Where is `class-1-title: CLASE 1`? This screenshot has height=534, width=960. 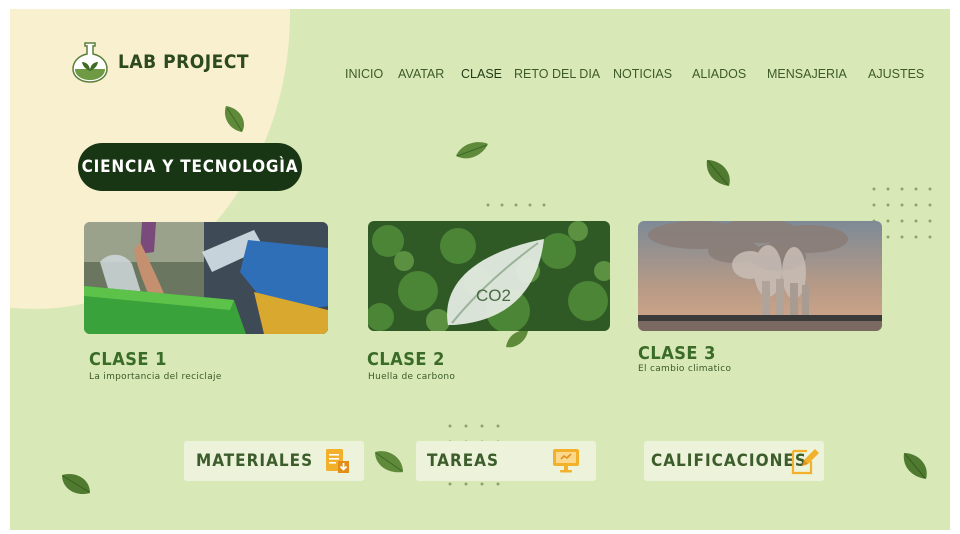
class-1-title: CLASE 1 is located at coordinates (128, 359).